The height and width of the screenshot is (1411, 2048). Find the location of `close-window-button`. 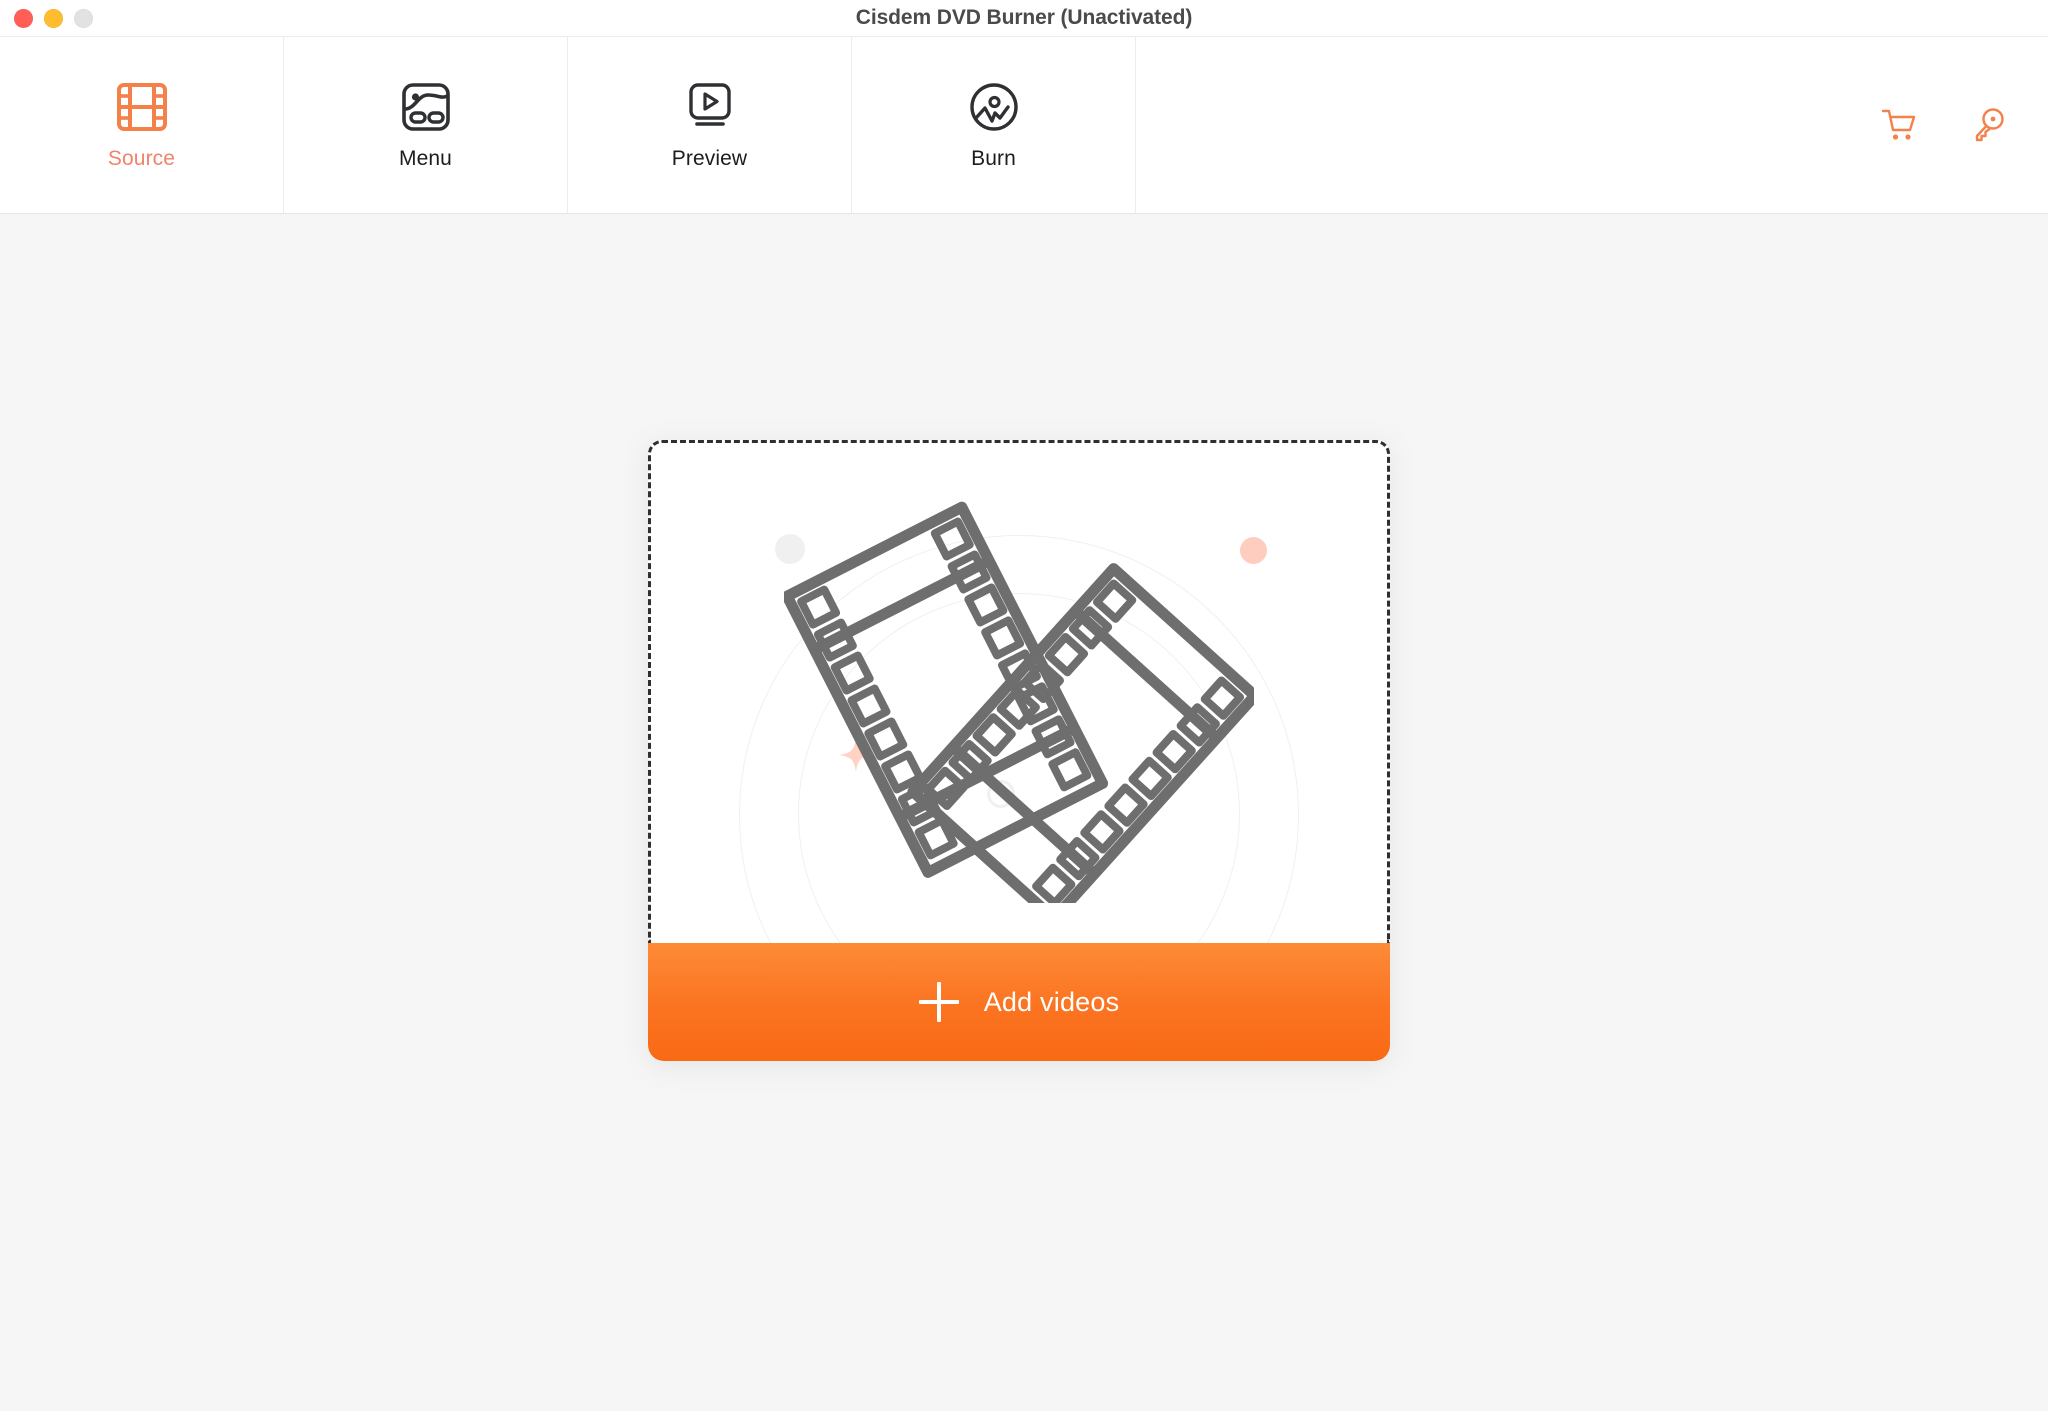

close-window-button is located at coordinates (23, 18).